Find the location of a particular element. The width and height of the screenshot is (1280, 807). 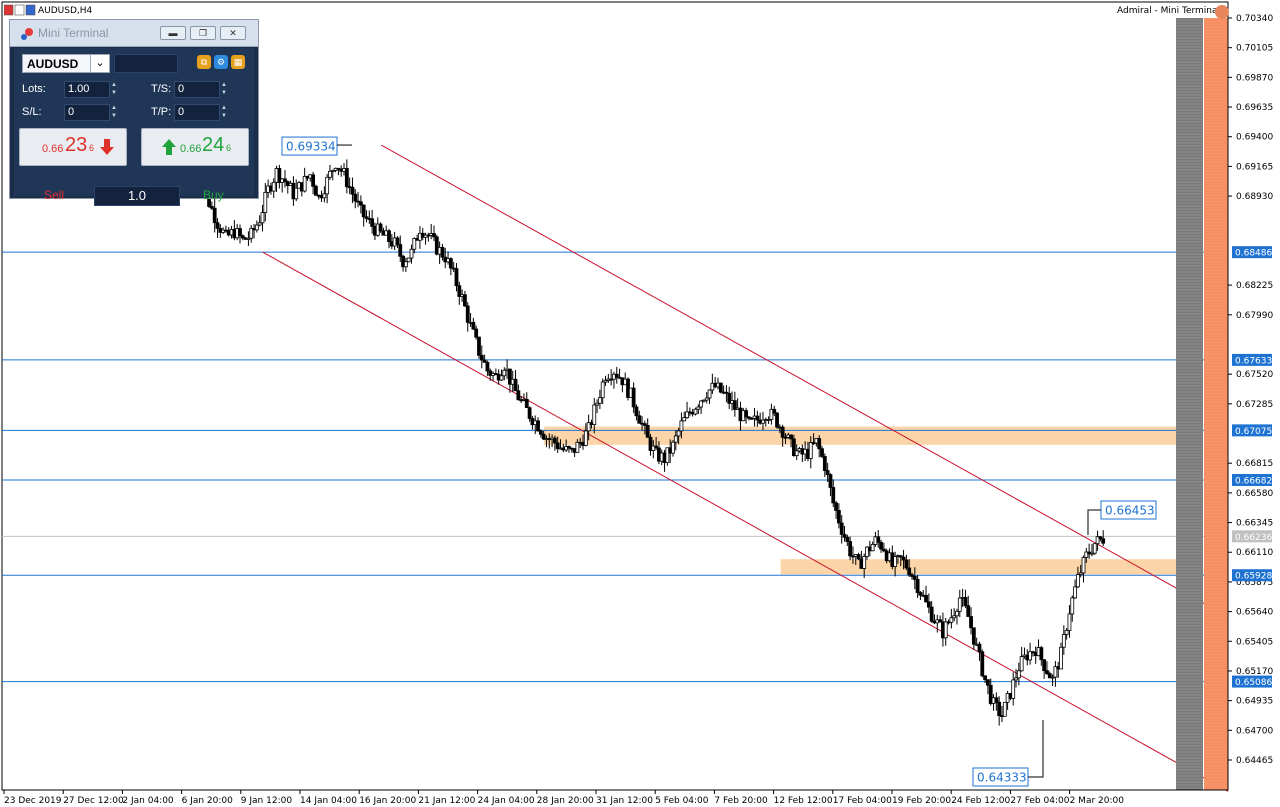

restore-button: ❐ is located at coordinates (203, 33).